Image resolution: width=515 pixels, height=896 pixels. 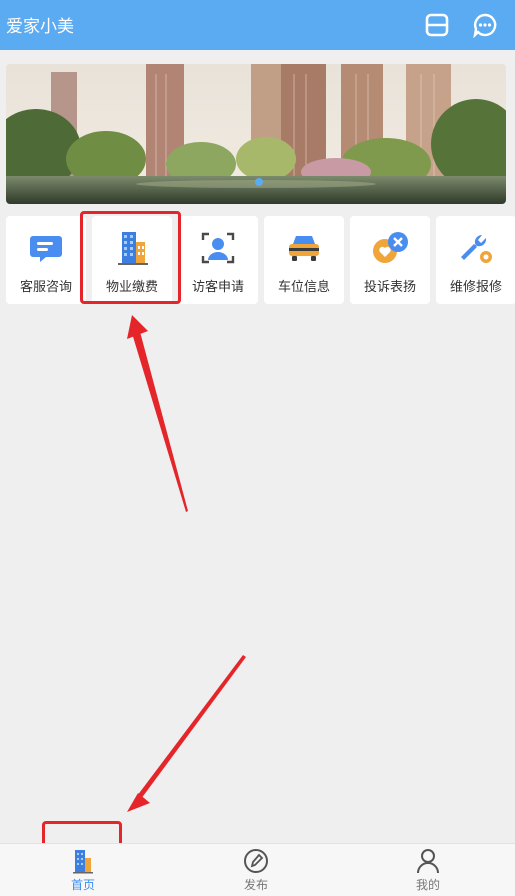 I want to click on chat-icon, so click(x=46, y=249).